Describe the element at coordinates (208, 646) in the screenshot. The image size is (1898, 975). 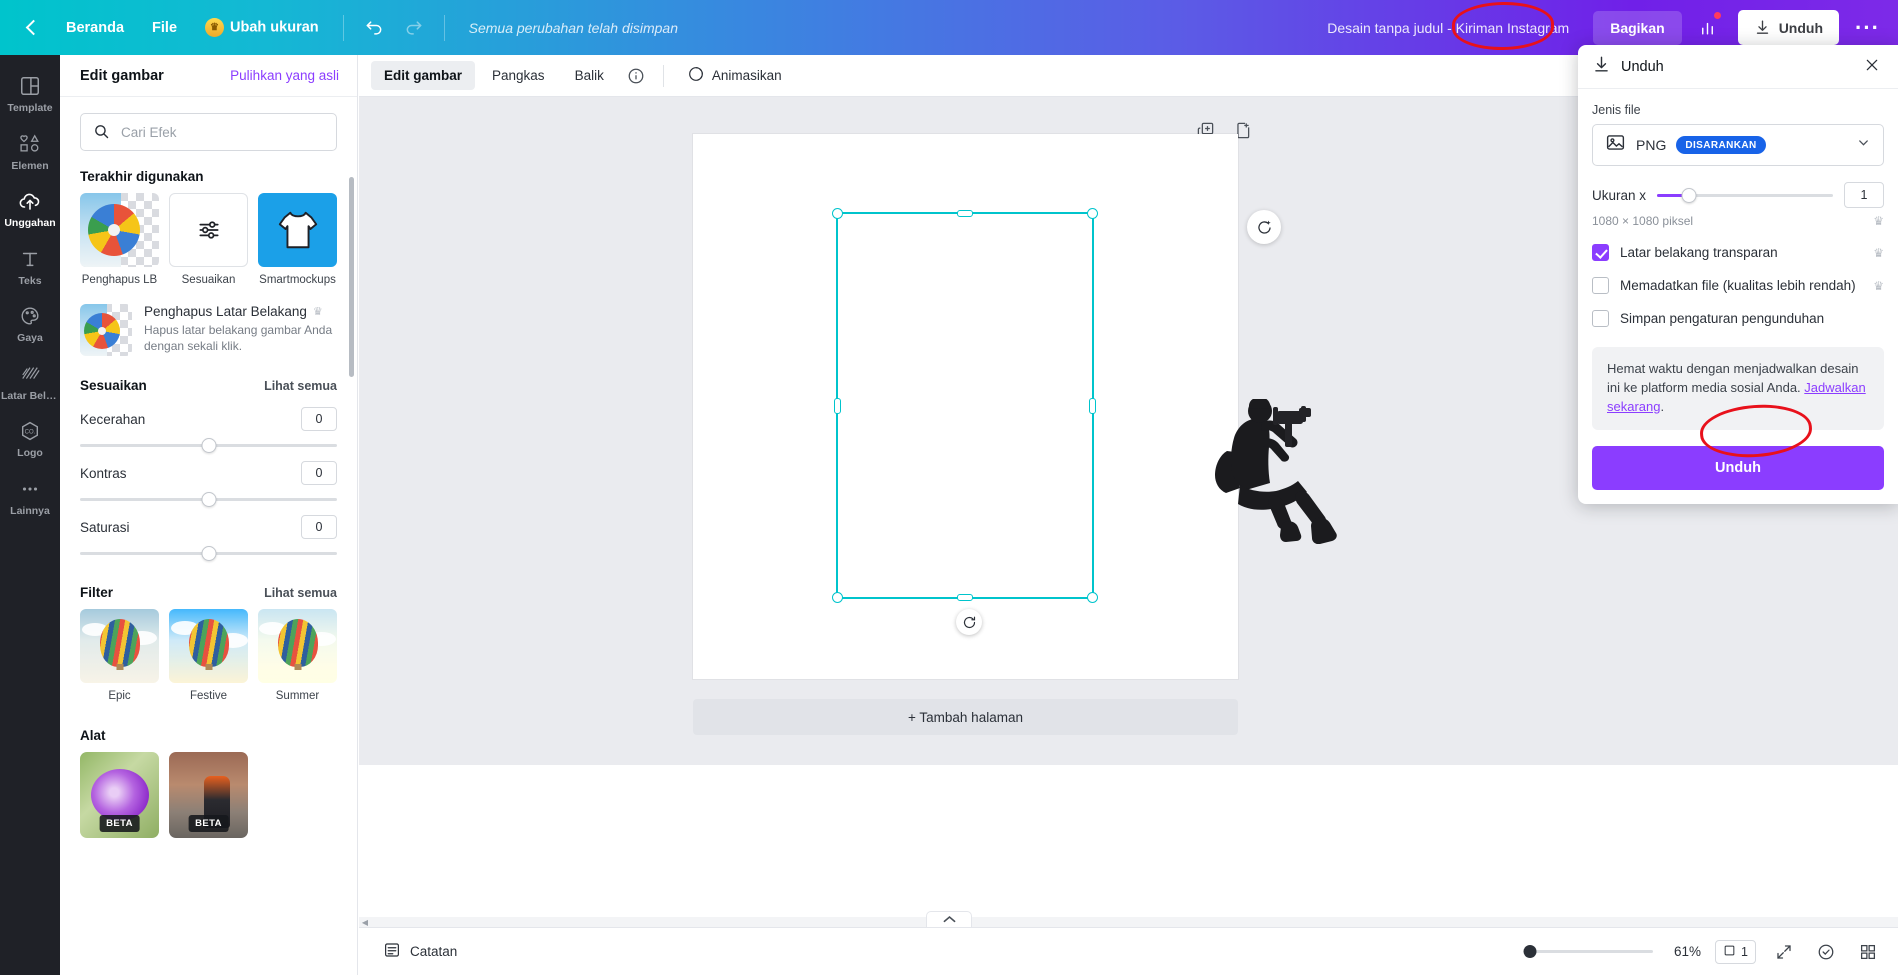
I see `thumbnail-filter-festive` at that location.